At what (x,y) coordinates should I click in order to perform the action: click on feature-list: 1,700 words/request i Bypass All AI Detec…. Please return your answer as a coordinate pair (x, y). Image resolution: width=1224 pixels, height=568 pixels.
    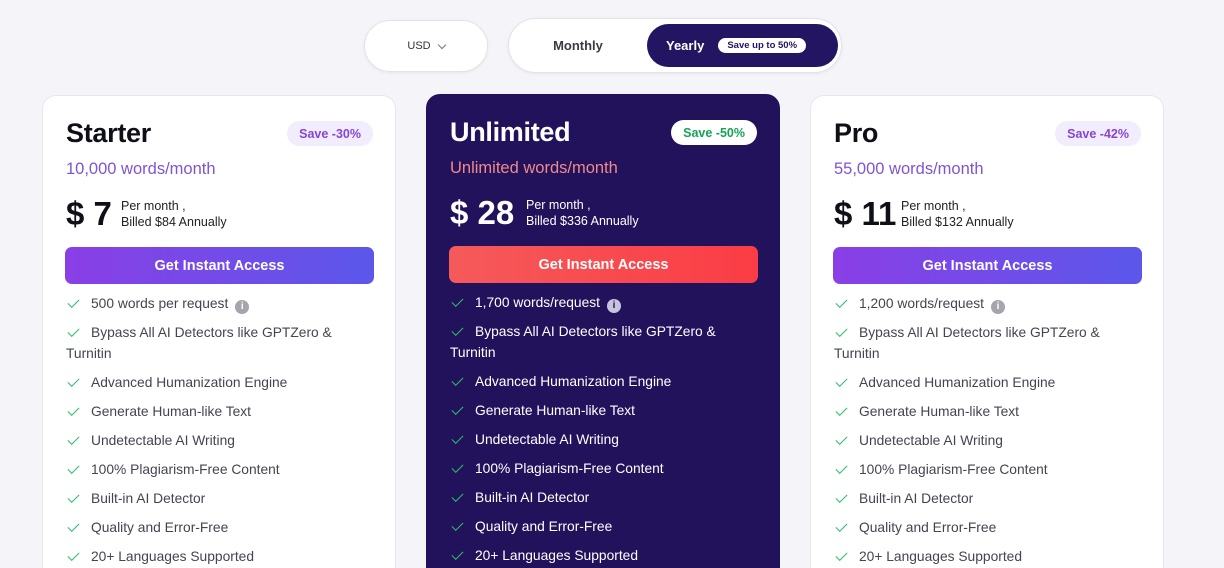
    Looking at the image, I should click on (605, 430).